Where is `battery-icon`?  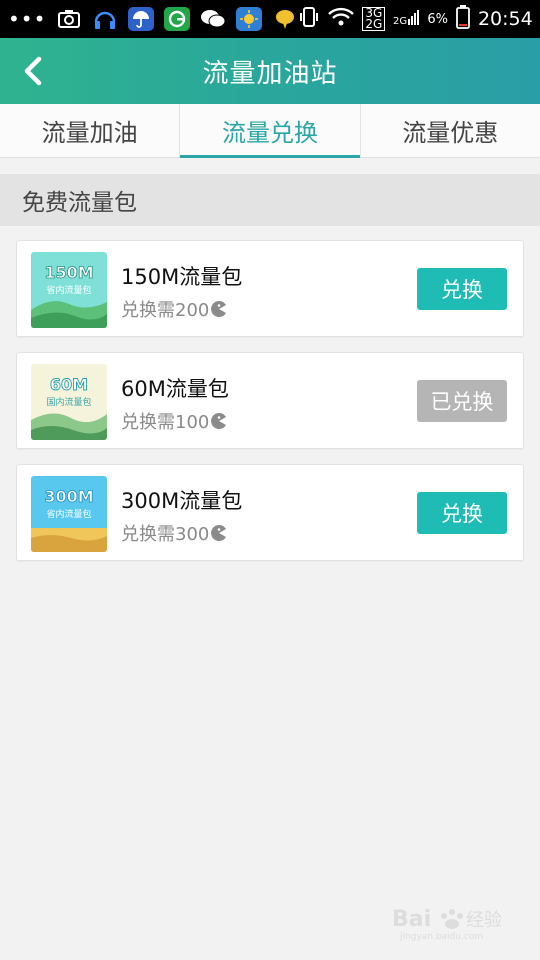
battery-icon is located at coordinates (463, 19).